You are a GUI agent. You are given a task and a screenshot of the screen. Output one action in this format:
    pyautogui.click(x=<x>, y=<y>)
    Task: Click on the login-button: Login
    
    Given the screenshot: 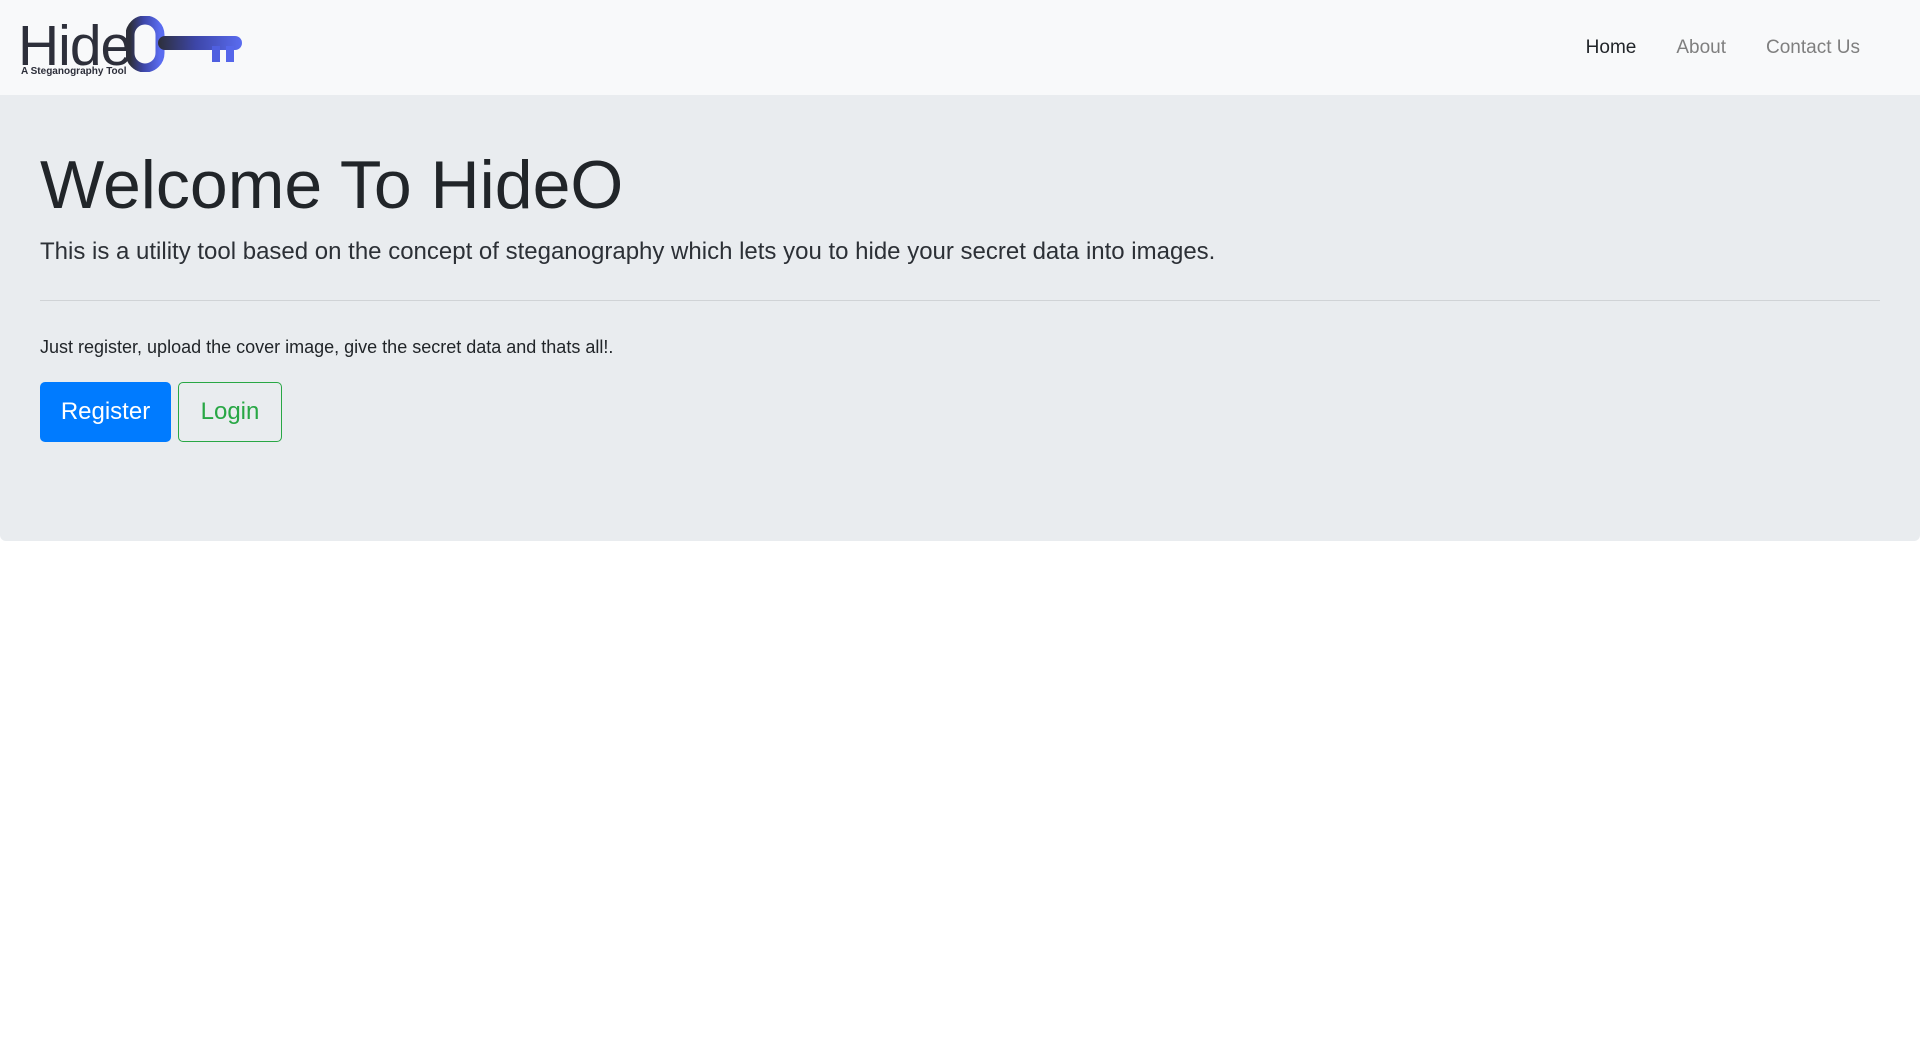 What is the action you would take?
    pyautogui.click(x=230, y=412)
    